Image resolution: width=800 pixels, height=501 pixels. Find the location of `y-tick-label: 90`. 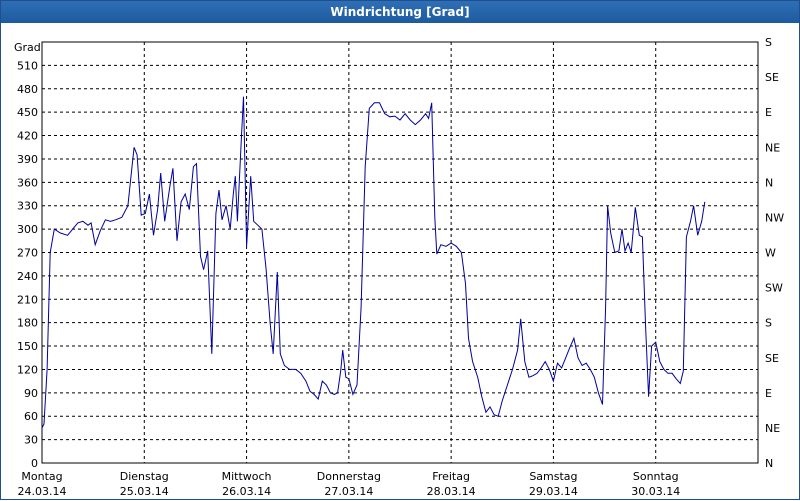

y-tick-label: 90 is located at coordinates (31, 393).